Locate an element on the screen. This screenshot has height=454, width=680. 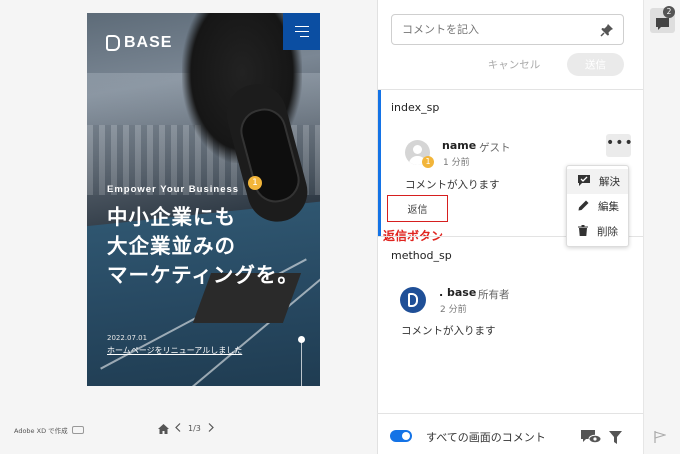
chevron-left-icon is located at coordinates (178, 428).